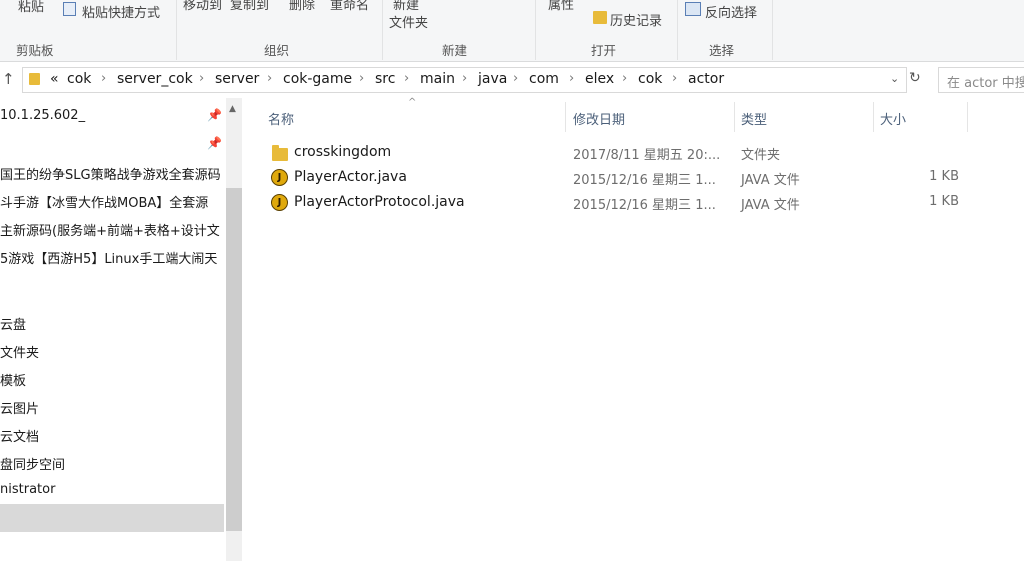  Describe the element at coordinates (112, 229) in the screenshot. I see `nav-item: 主新源码(服务端+前端+表格+设计文` at that location.